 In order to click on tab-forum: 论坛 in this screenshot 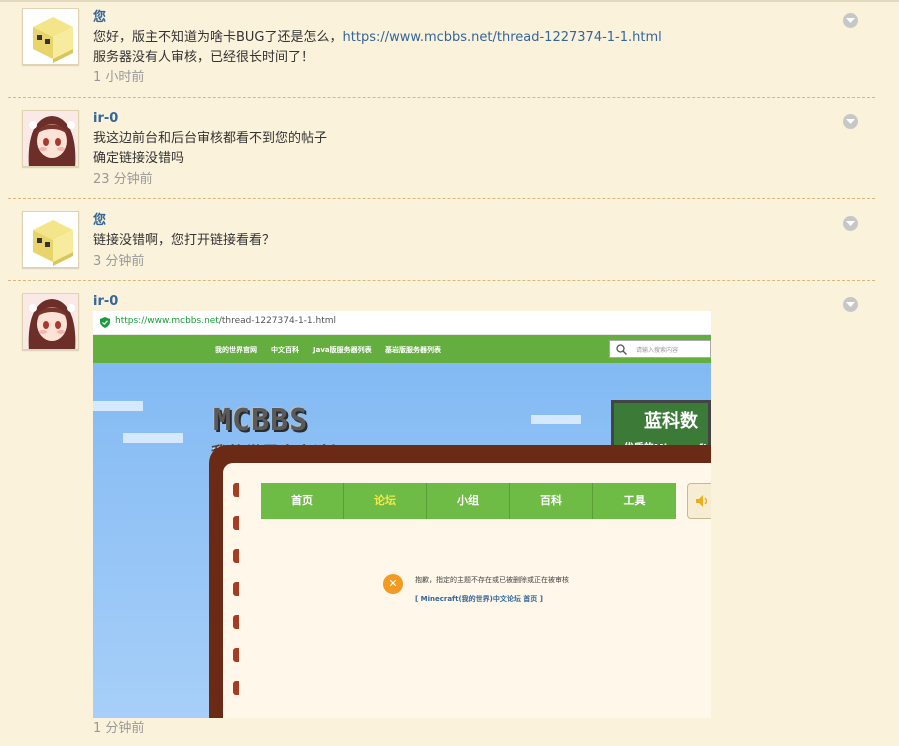, I will do `click(385, 501)`.